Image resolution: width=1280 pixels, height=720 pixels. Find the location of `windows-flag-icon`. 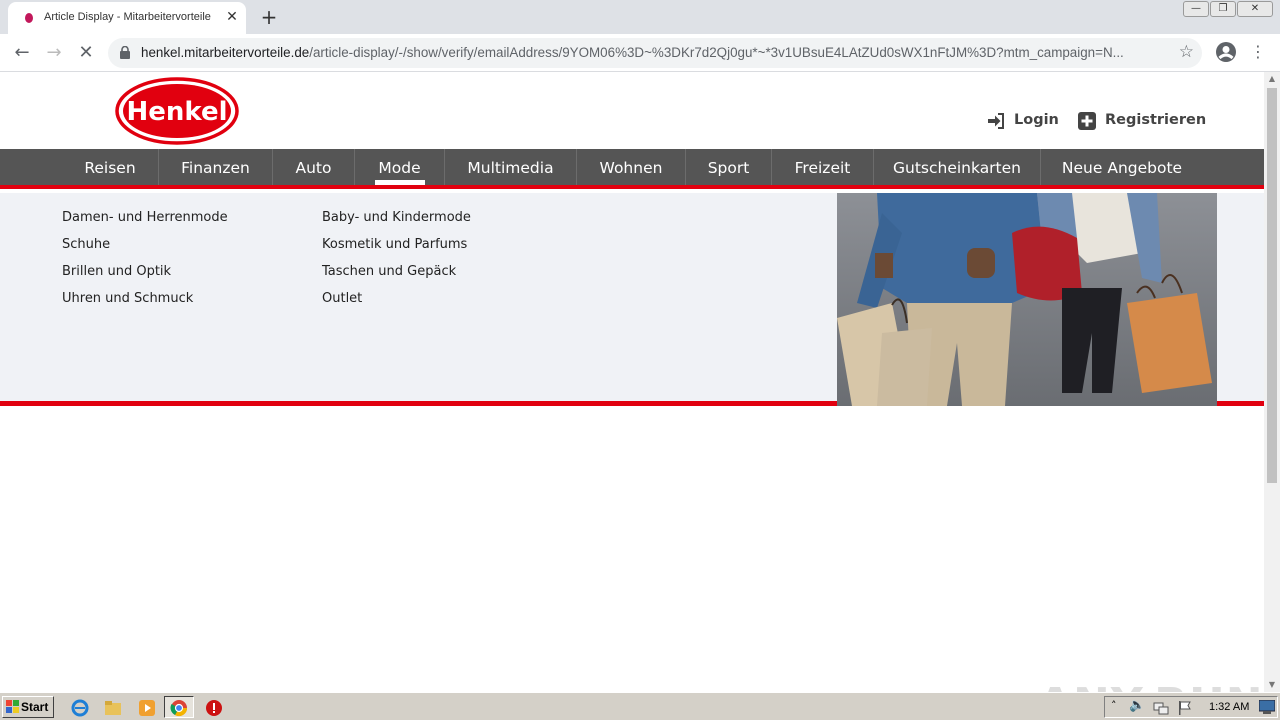

windows-flag-icon is located at coordinates (12, 706).